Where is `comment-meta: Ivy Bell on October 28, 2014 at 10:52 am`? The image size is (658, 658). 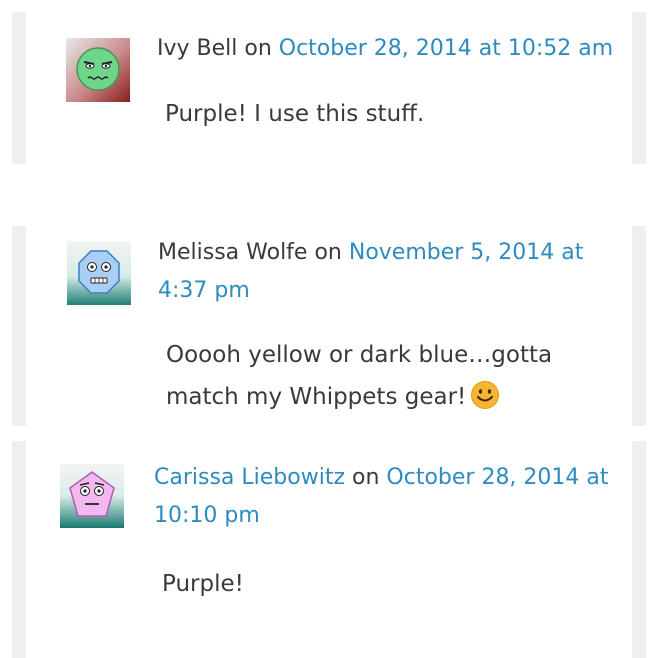 comment-meta: Ivy Bell on October 28, 2014 at 10:52 am is located at coordinates (397, 49).